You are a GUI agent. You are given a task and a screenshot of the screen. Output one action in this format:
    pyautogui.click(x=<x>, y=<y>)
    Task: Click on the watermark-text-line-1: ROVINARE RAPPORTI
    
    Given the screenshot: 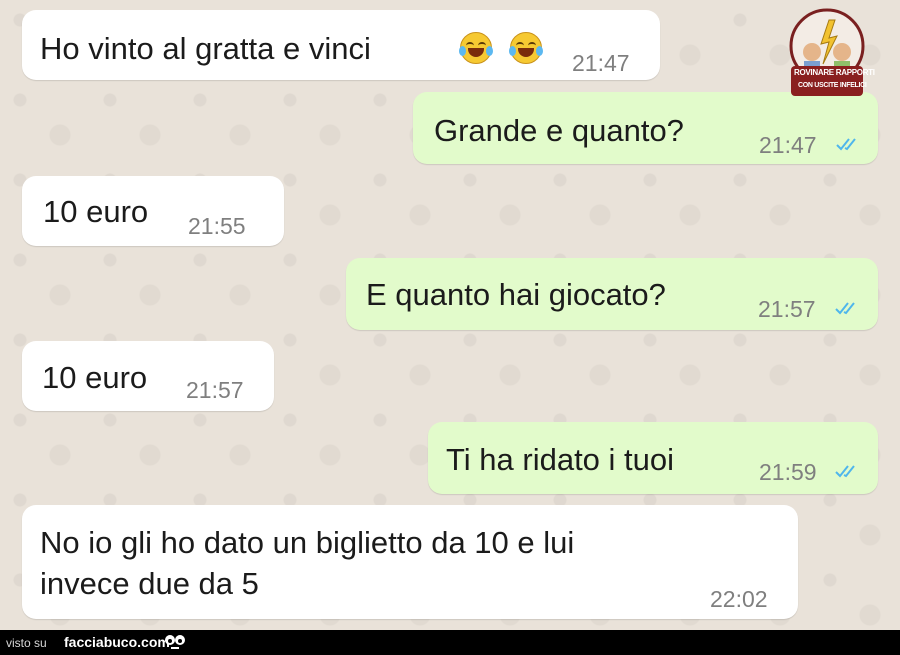 What is the action you would take?
    pyautogui.click(x=834, y=72)
    